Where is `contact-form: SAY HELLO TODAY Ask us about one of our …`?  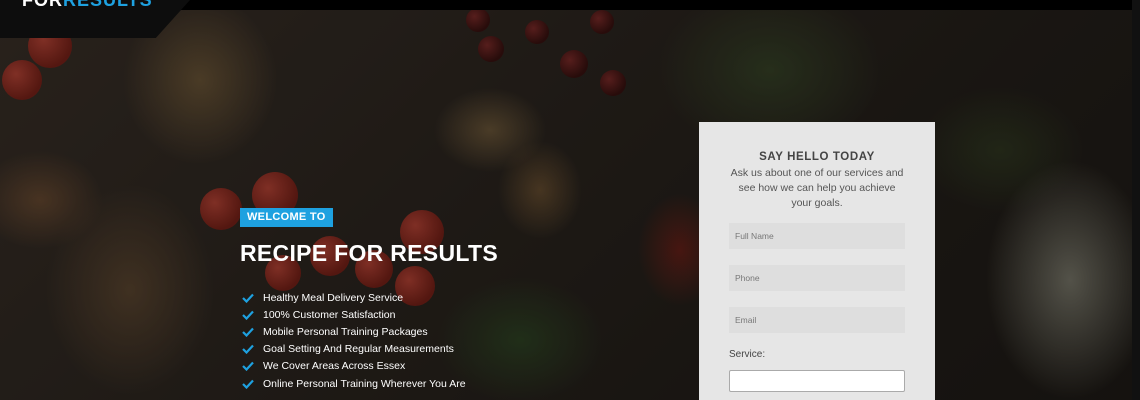
contact-form: SAY HELLO TODAY Ask us about one of our … is located at coordinates (817, 261).